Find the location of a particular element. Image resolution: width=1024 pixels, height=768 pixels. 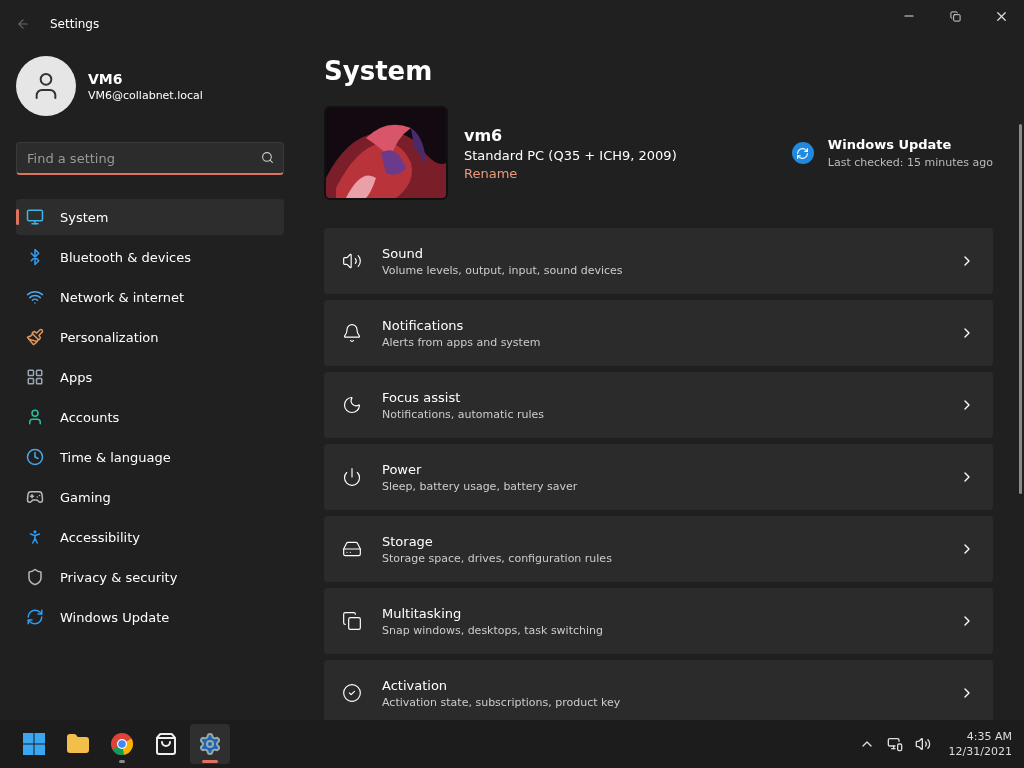

setting-title: Power is located at coordinates (402, 469).